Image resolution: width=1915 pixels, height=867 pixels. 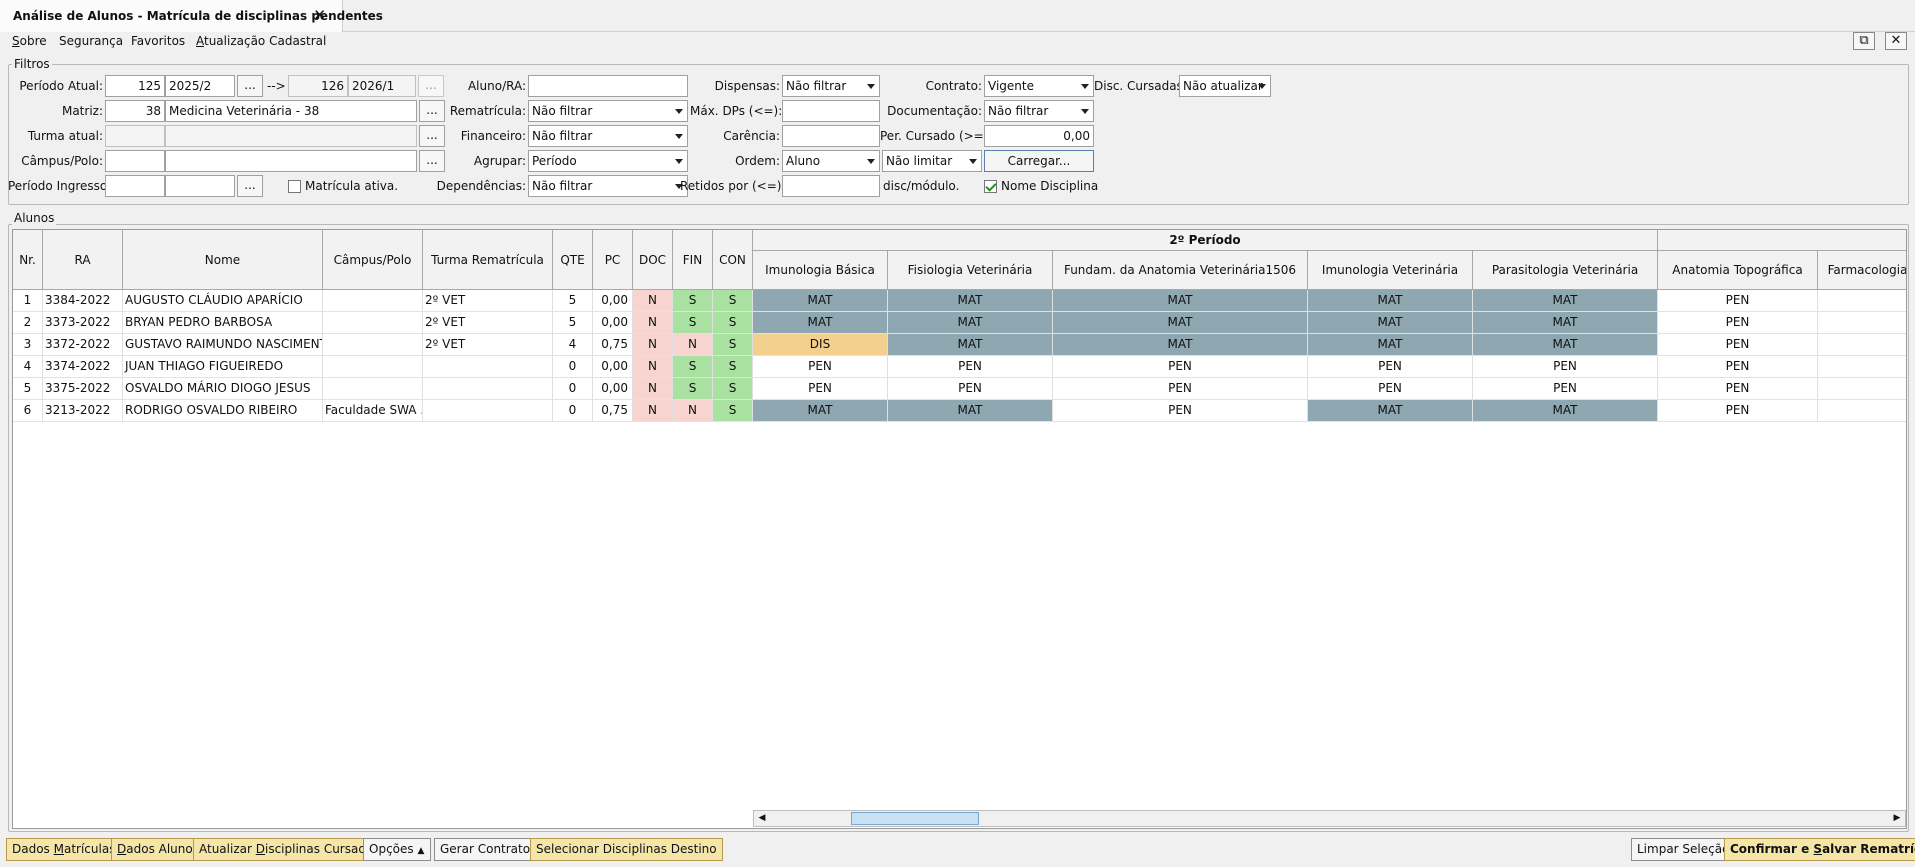 What do you see at coordinates (831, 136) in the screenshot?
I see `carencia-field` at bounding box center [831, 136].